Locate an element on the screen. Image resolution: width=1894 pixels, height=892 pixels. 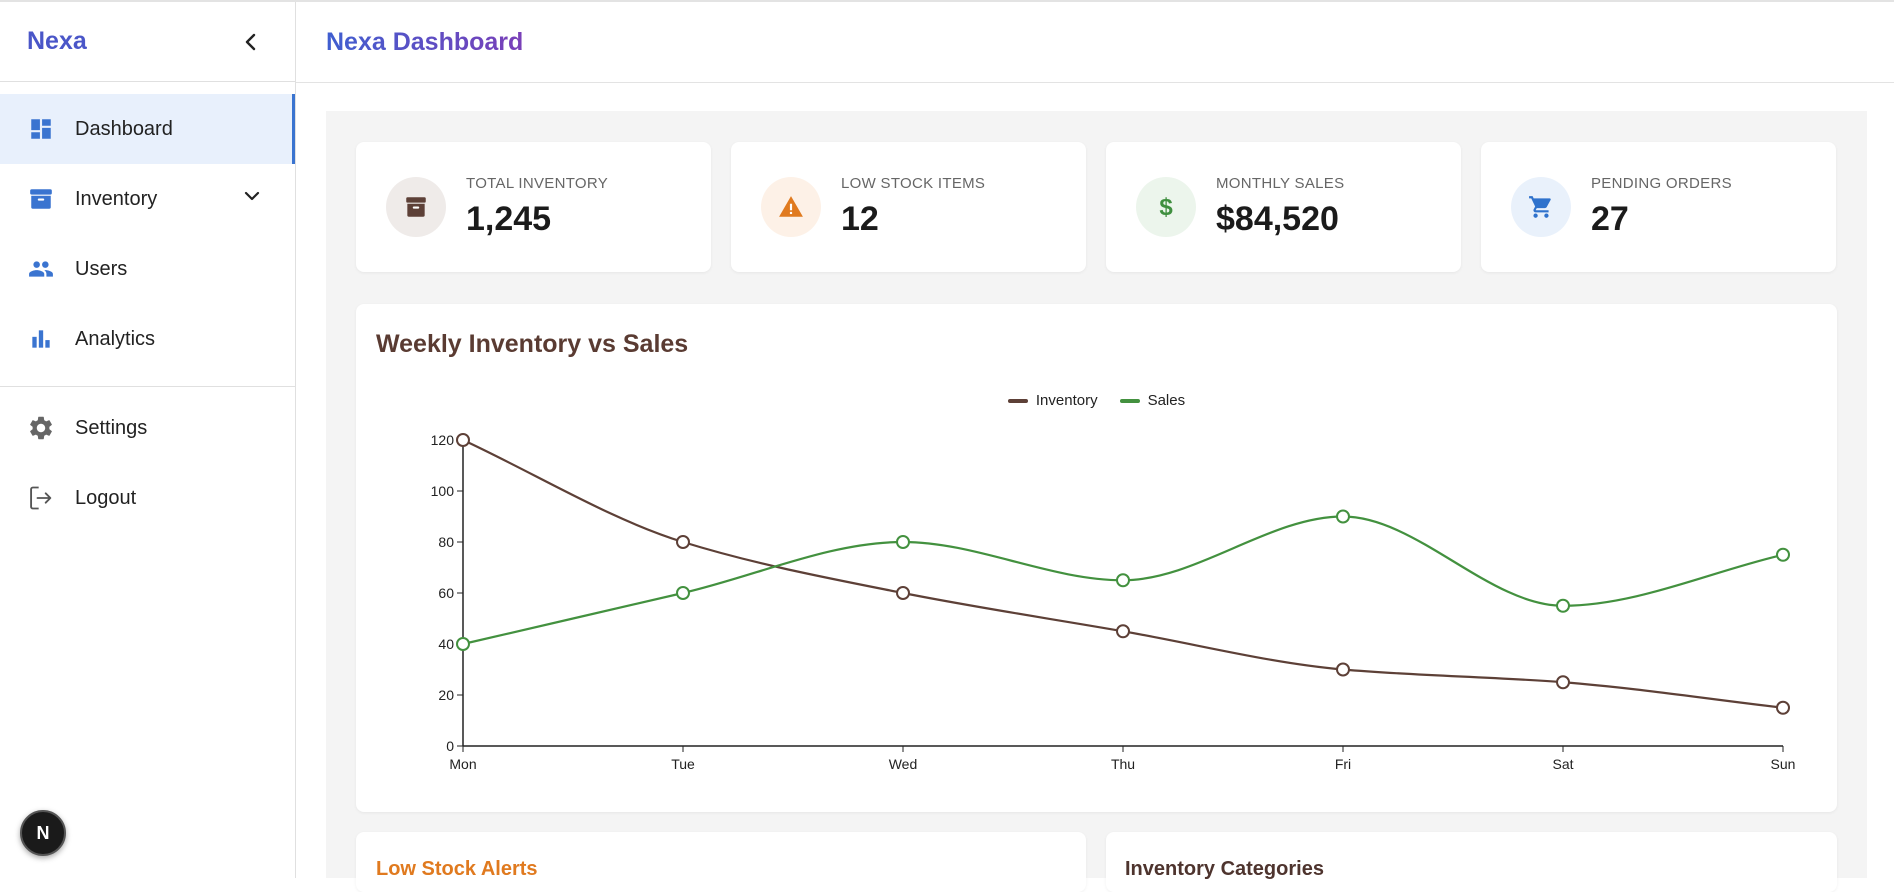
inventory-categories-card: Inventory Categories is located at coordinates (1471, 862).